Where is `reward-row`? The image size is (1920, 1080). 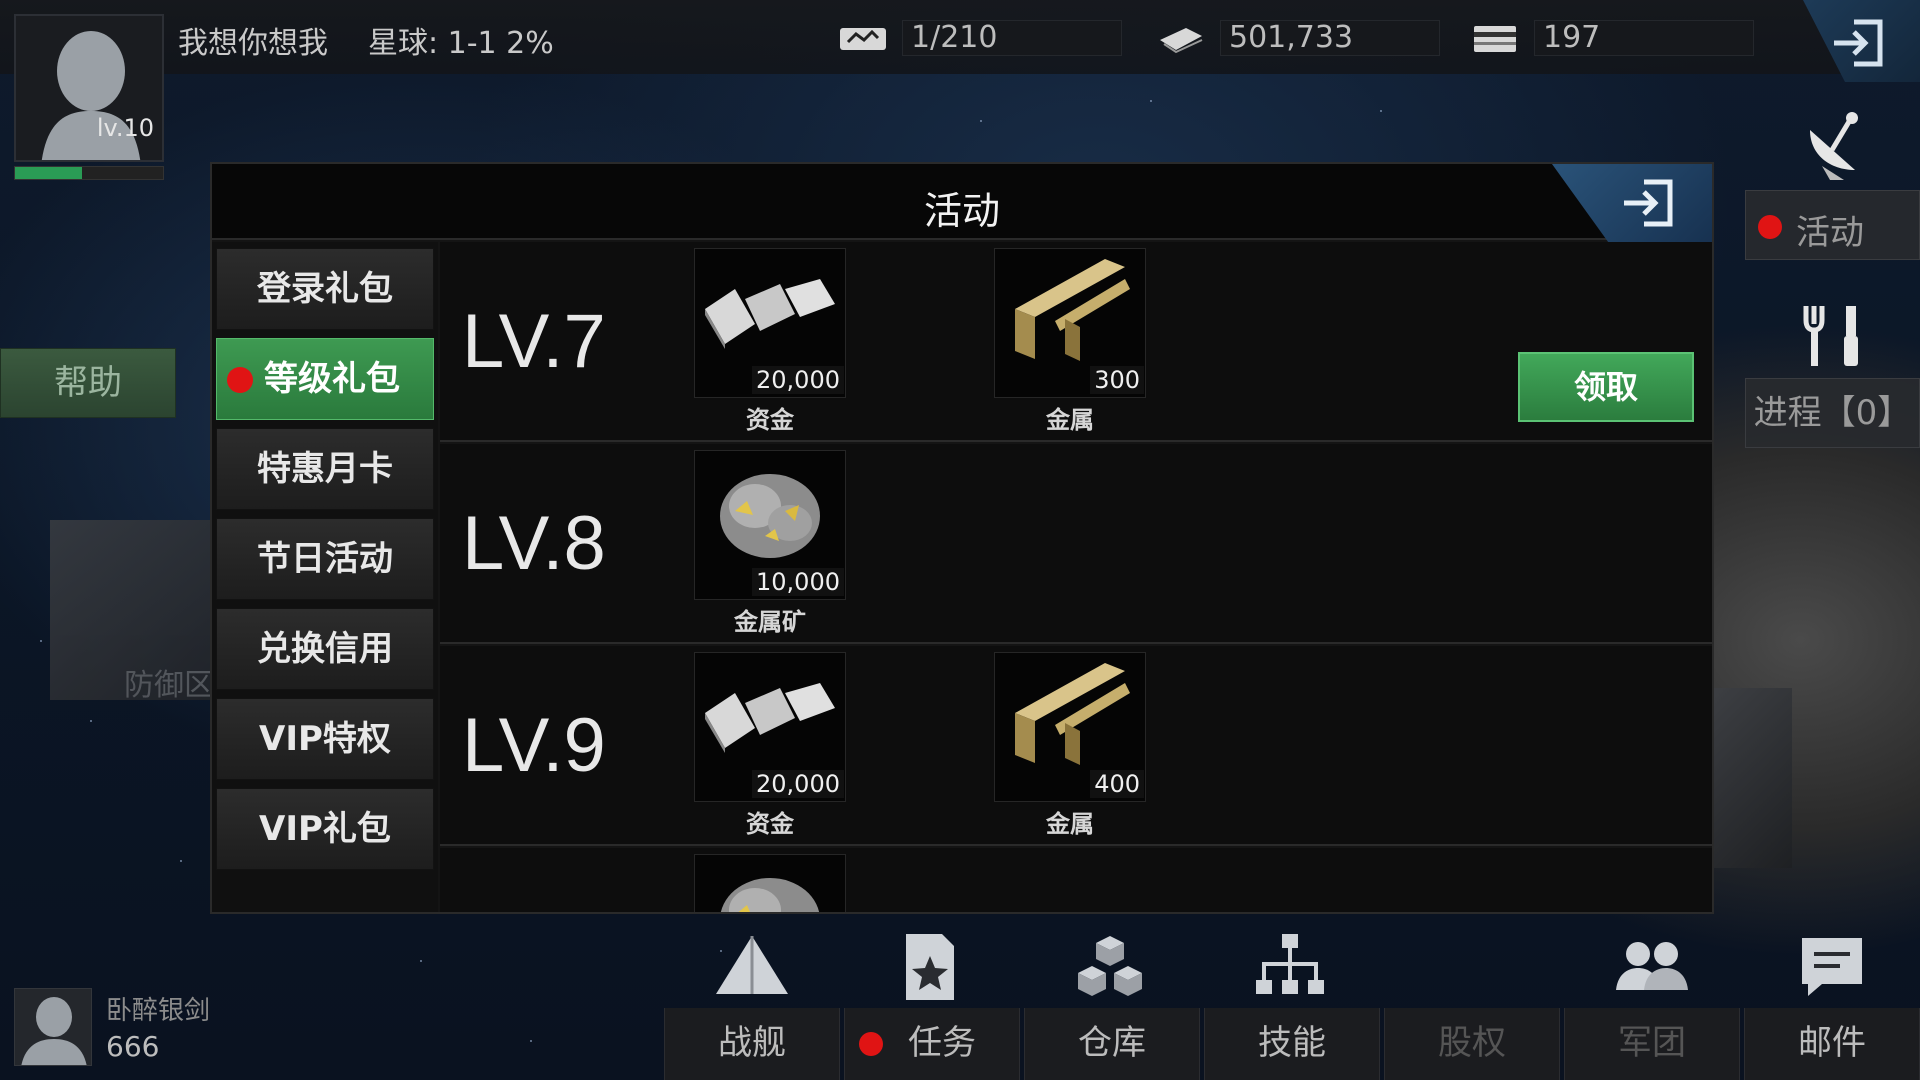 reward-row is located at coordinates (1076, 880).